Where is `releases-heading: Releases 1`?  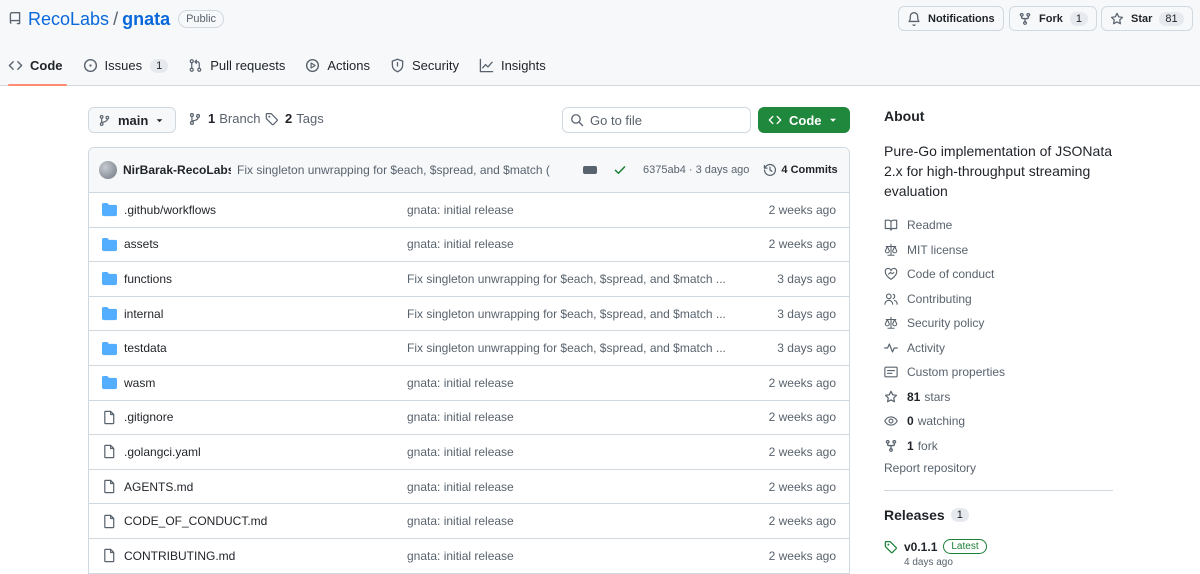 releases-heading: Releases 1 is located at coordinates (926, 515).